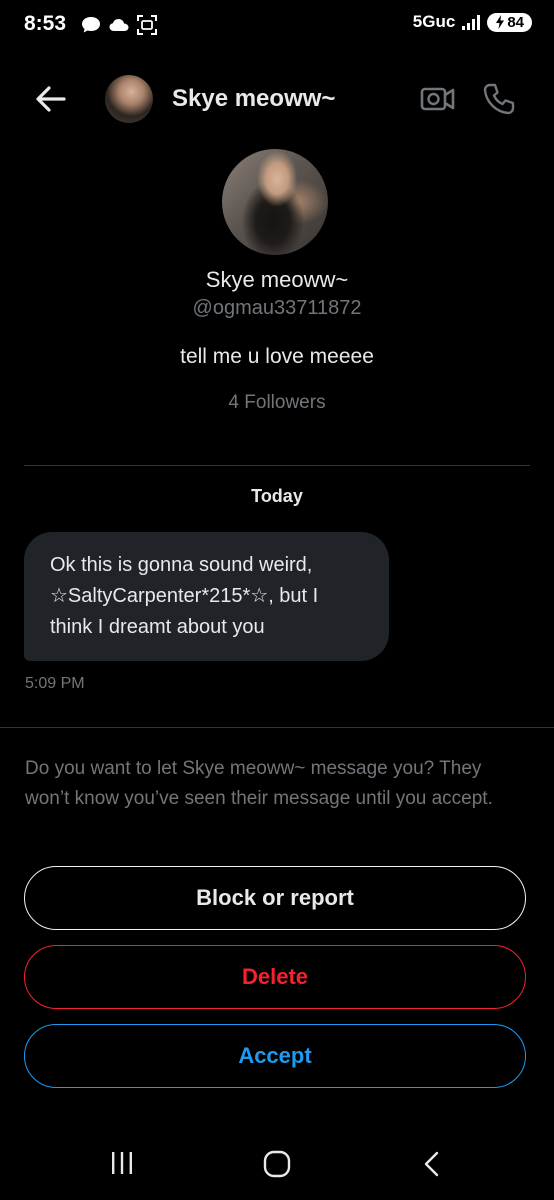 This screenshot has width=554, height=1200. I want to click on battery-level: 84, so click(515, 22).